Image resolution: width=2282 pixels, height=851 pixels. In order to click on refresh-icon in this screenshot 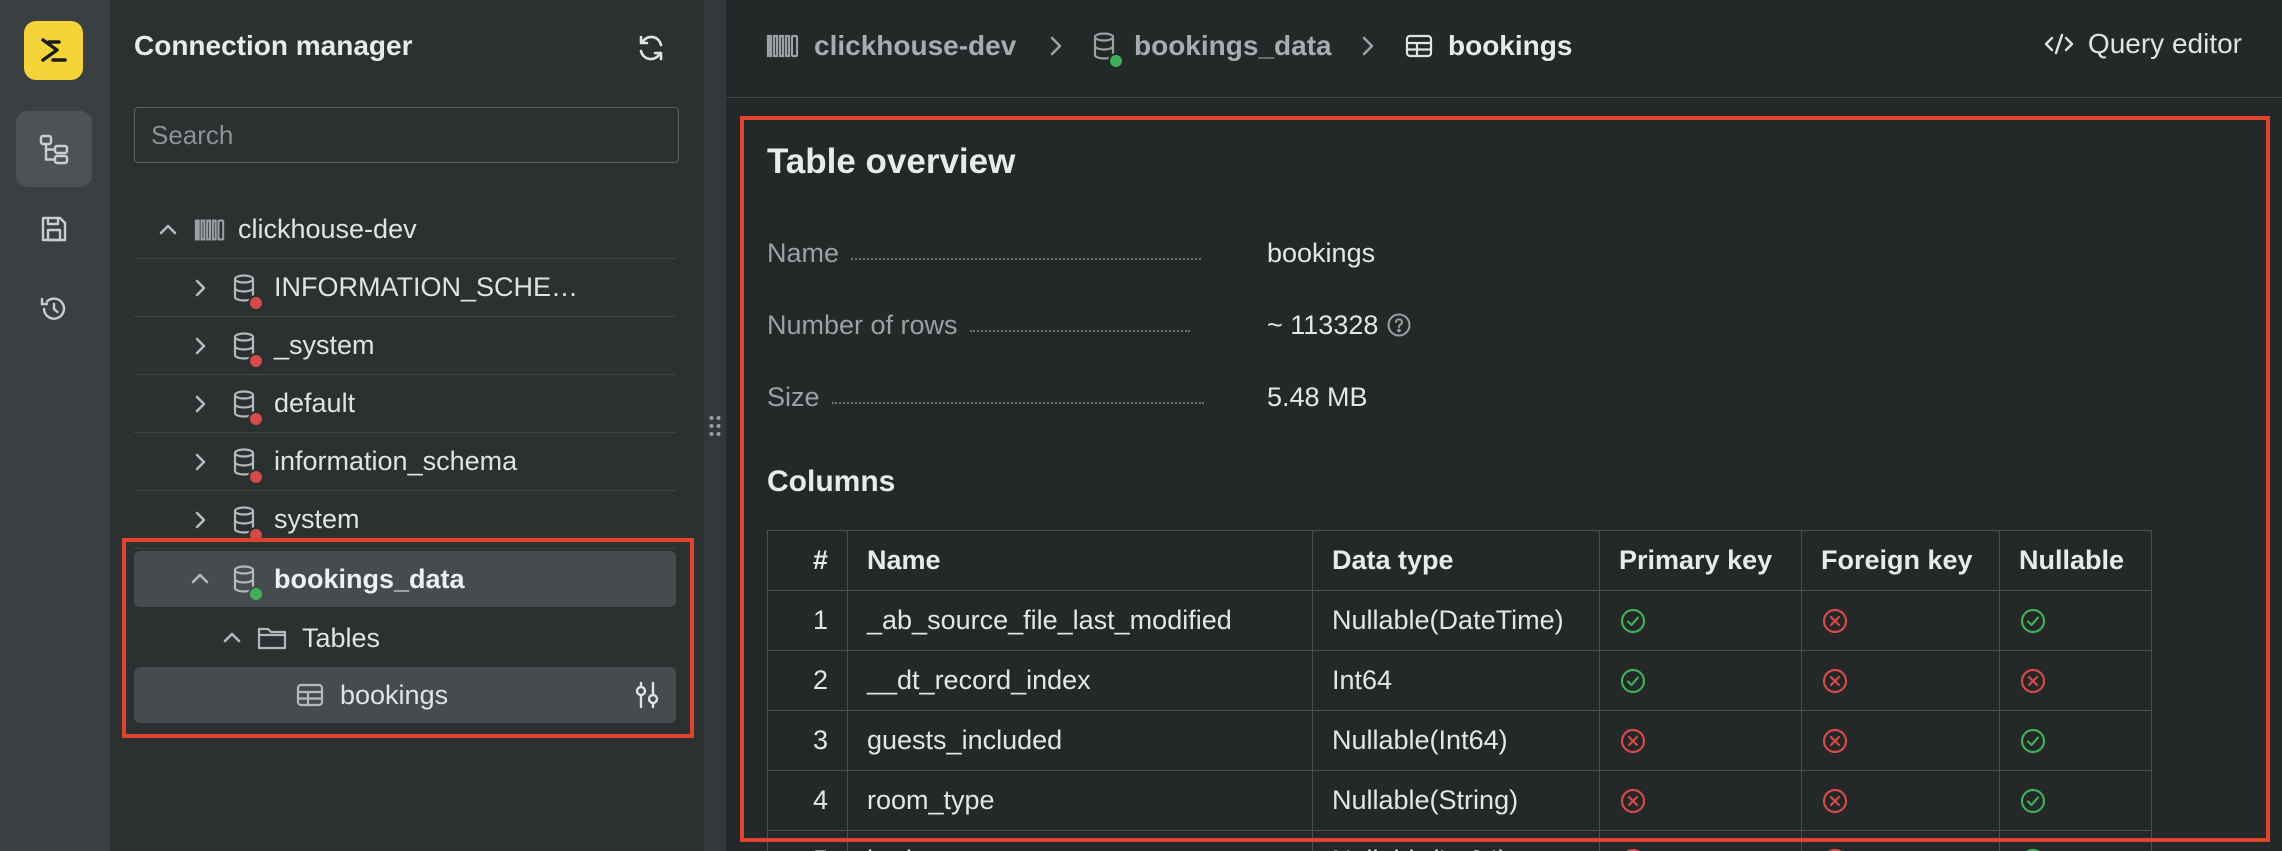, I will do `click(651, 48)`.